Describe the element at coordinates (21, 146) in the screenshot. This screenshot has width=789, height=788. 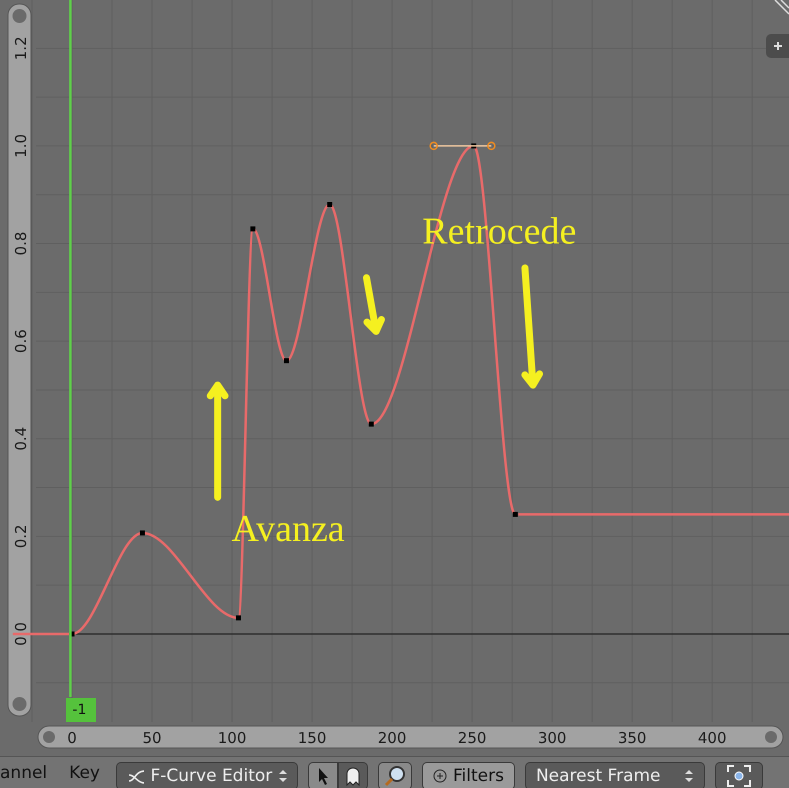
I see `y-tick-label: 1.0` at that location.